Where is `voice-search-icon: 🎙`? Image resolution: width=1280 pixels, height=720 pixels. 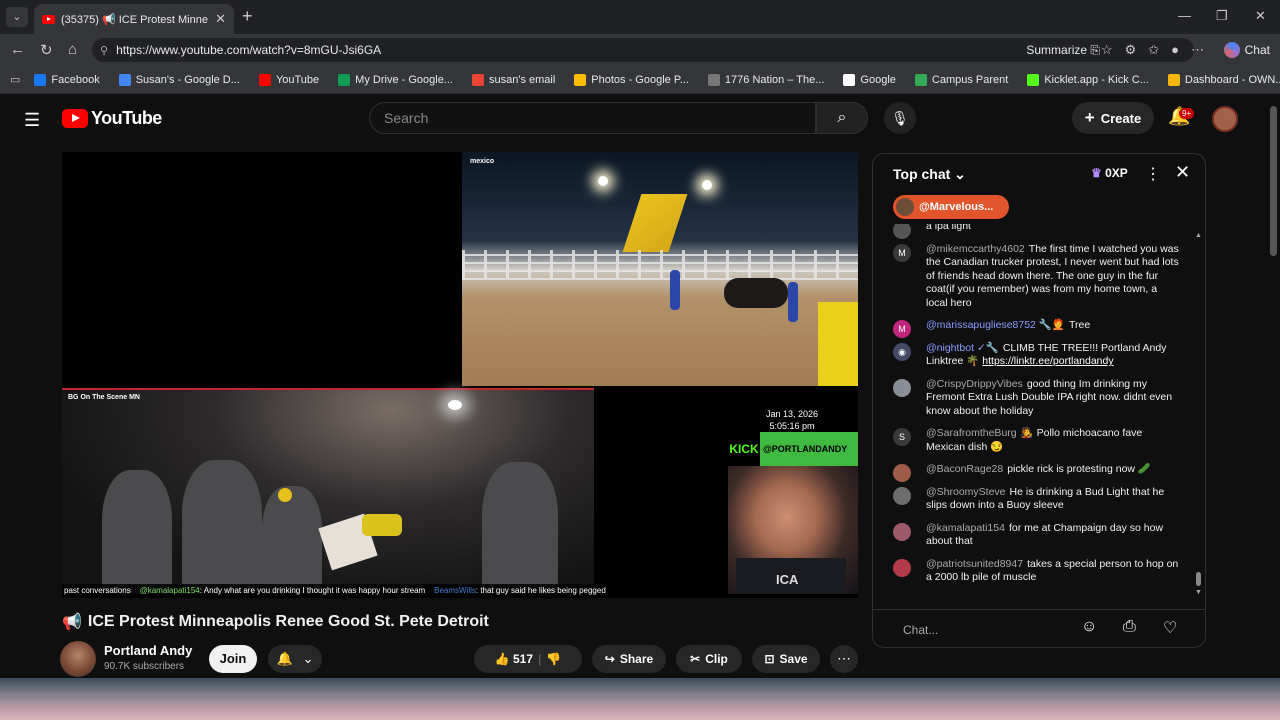 voice-search-icon: 🎙 is located at coordinates (900, 118).